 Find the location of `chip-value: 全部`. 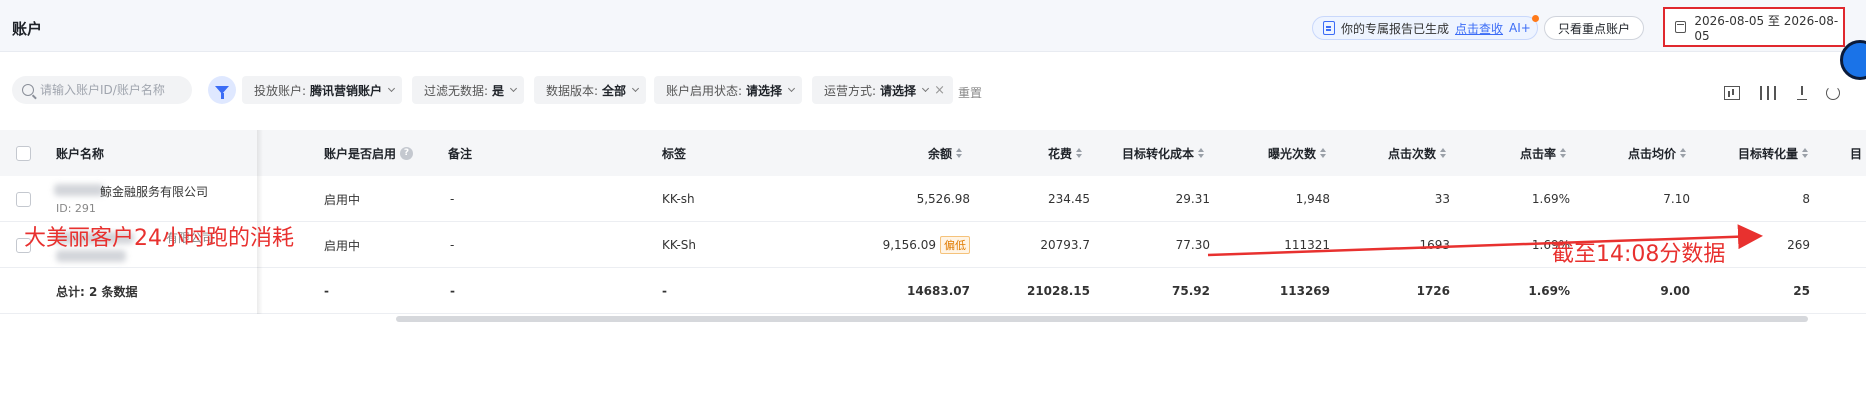

chip-value: 全部 is located at coordinates (614, 90).